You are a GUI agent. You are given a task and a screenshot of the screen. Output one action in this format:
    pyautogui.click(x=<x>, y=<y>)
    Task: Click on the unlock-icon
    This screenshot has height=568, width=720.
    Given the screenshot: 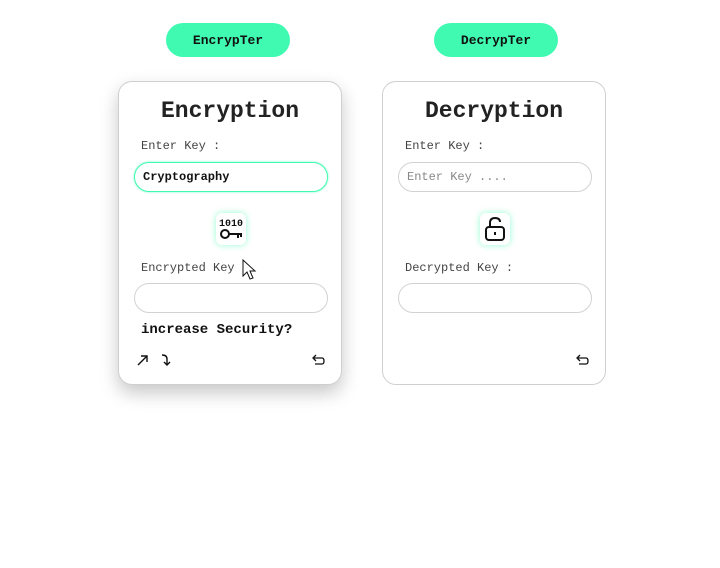 What is the action you would take?
    pyautogui.click(x=495, y=228)
    